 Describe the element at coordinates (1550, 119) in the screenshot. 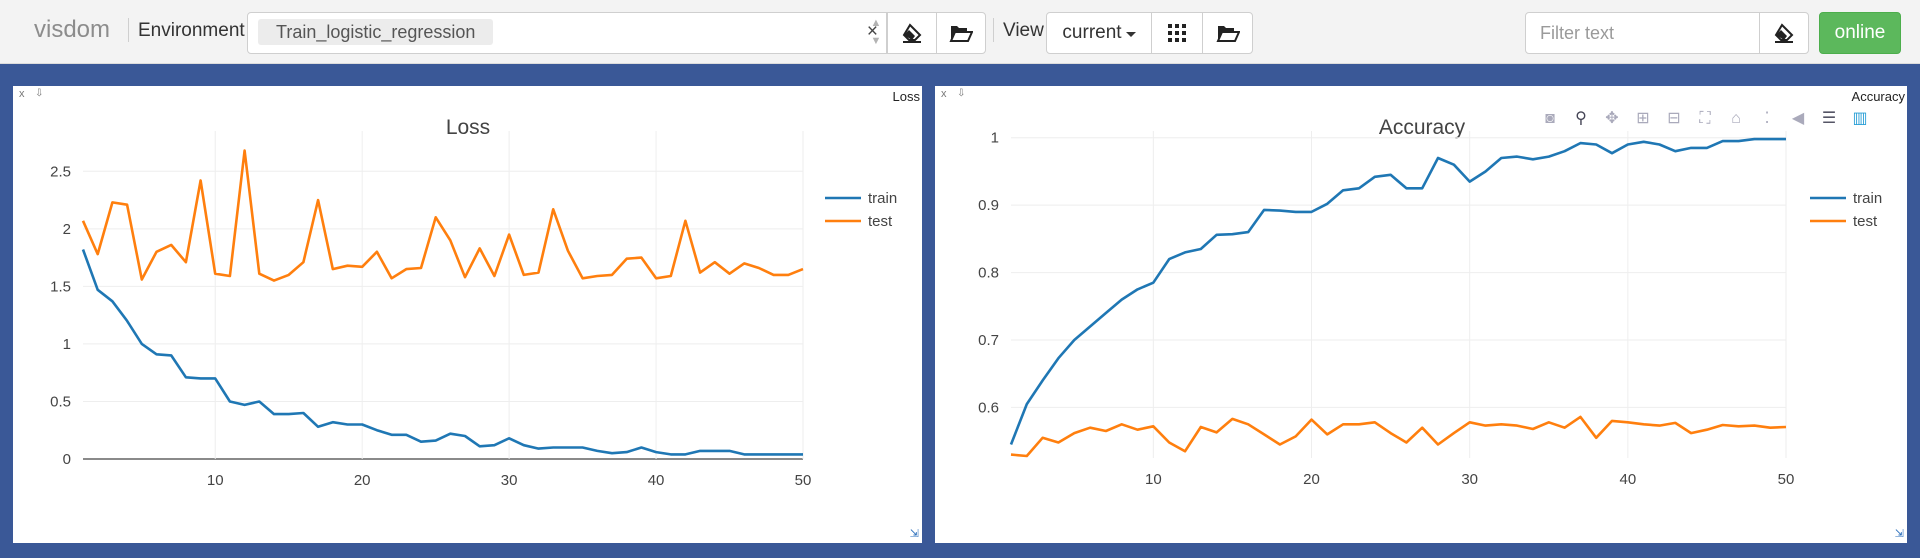

I see `camera-icon: ◙` at that location.